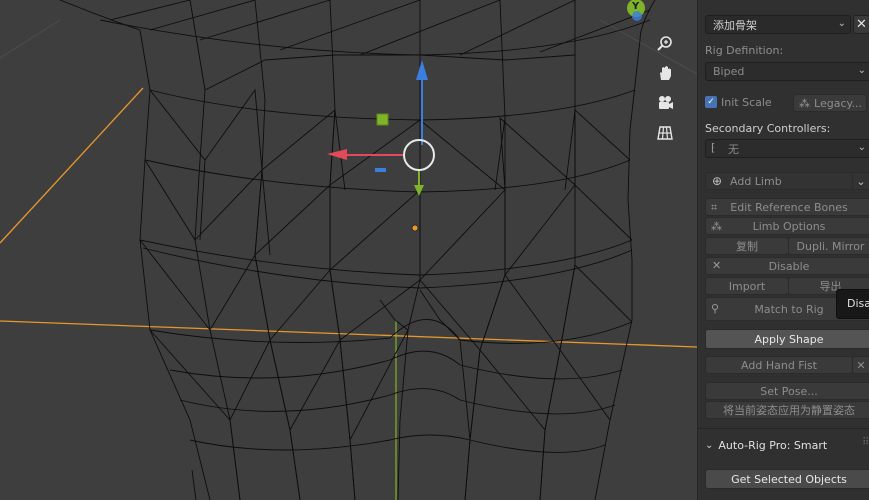 The image size is (869, 500). I want to click on tooltip: Disable, so click(852, 304).